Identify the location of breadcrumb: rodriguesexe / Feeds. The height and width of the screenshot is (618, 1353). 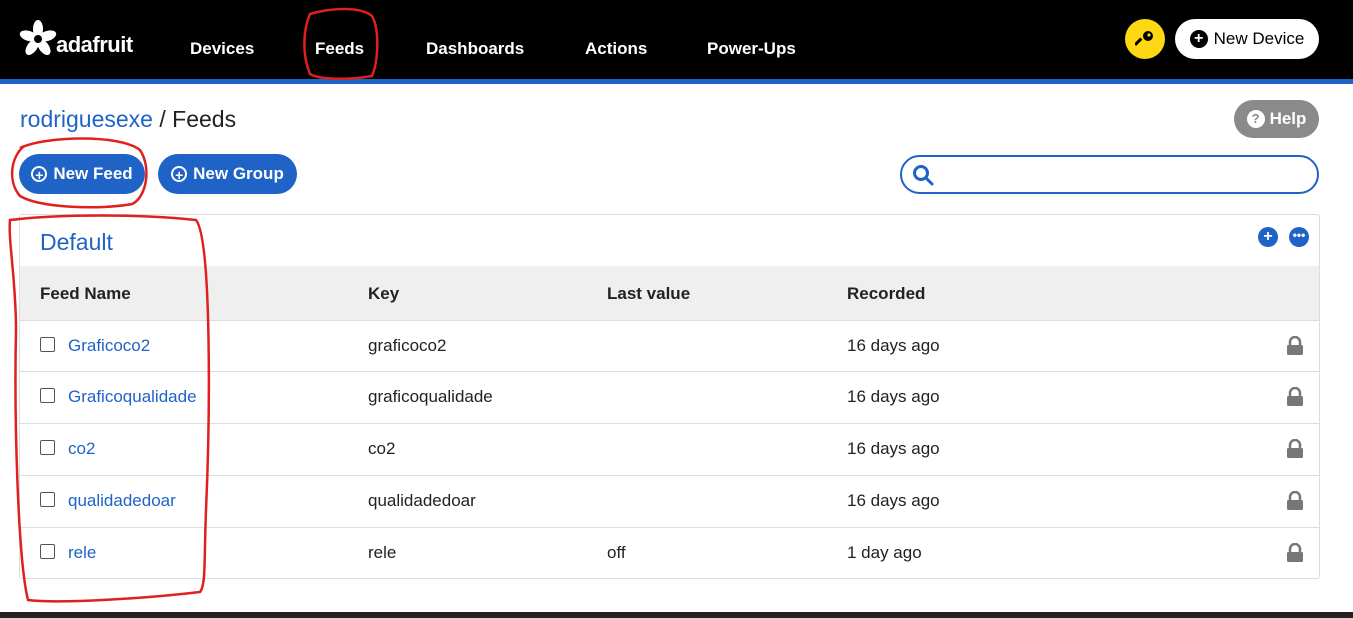
(128, 119).